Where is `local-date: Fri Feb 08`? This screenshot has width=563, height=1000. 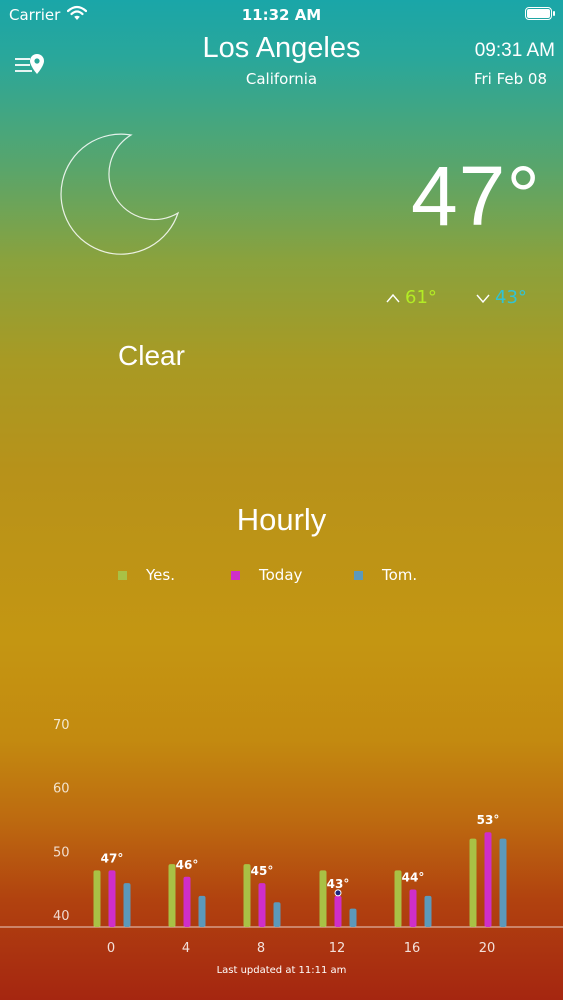 local-date: Fri Feb 08 is located at coordinates (510, 79).